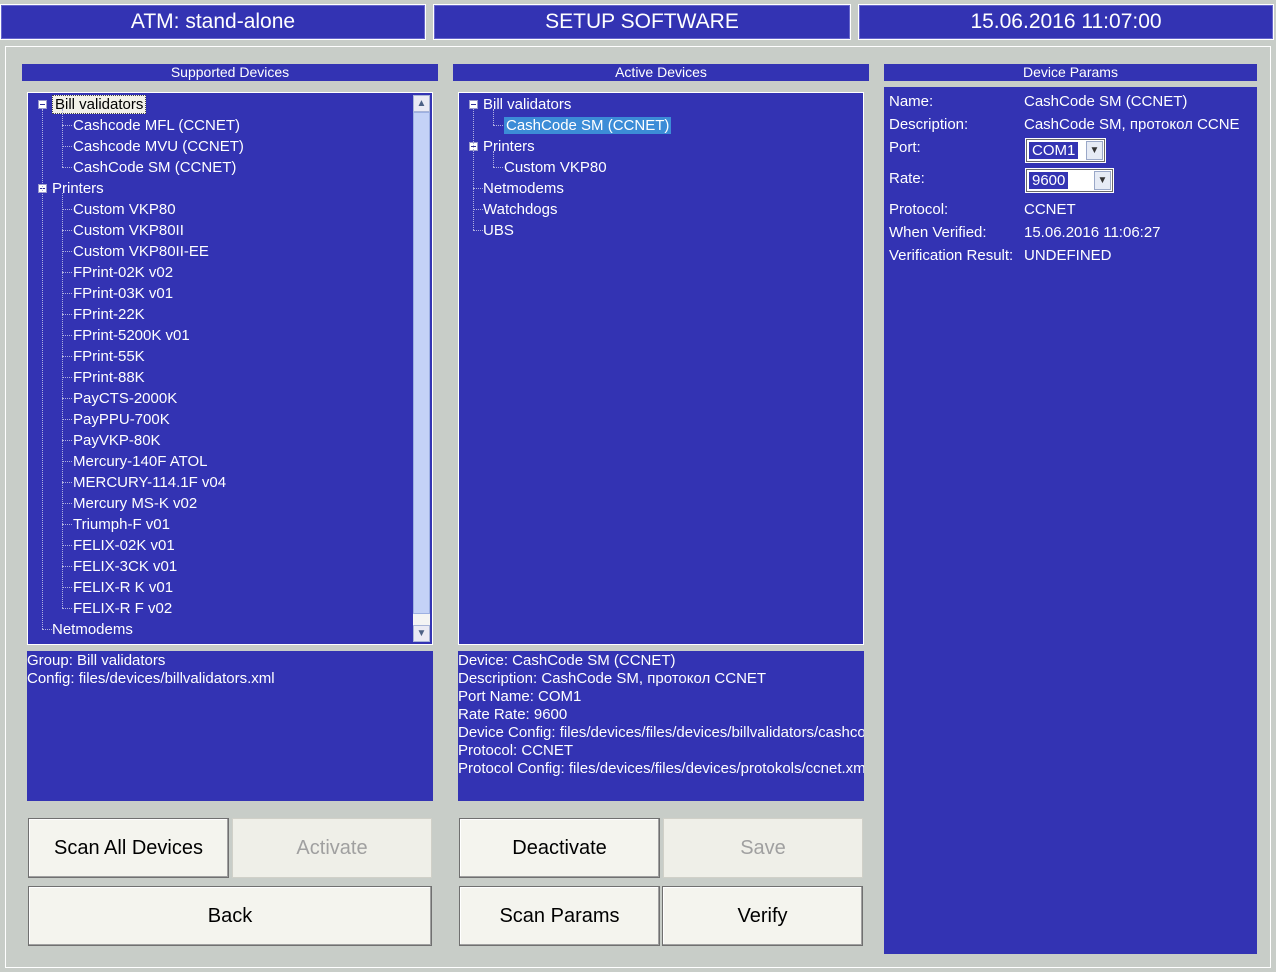 The height and width of the screenshot is (972, 1276). Describe the element at coordinates (109, 377) in the screenshot. I see `tree-item: FPrint-88K` at that location.